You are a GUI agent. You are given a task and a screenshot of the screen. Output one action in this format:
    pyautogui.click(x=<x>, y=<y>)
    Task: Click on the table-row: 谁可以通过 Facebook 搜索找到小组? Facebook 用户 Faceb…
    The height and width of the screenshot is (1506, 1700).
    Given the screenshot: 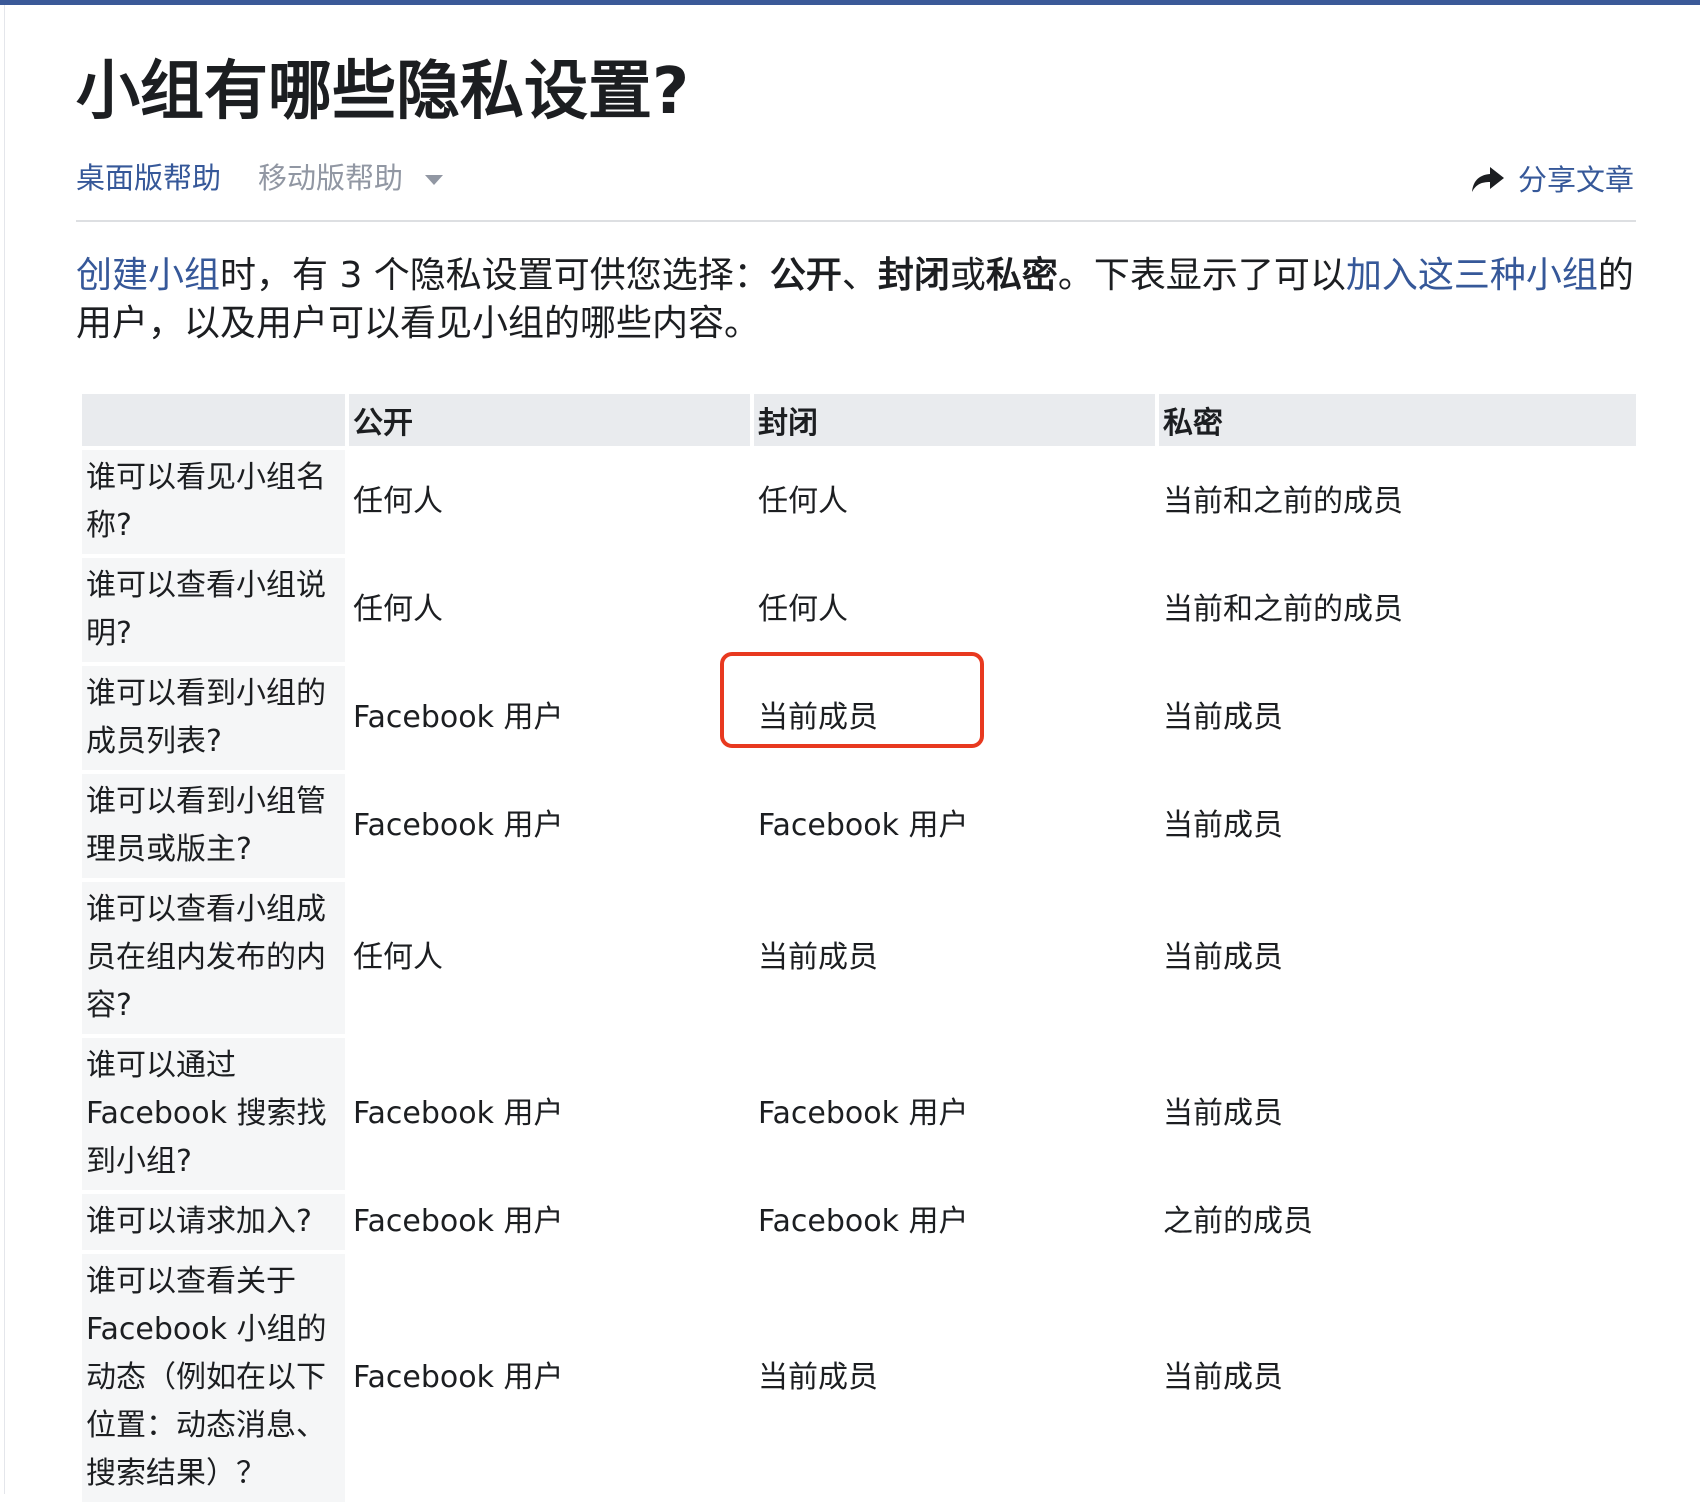 What is the action you would take?
    pyautogui.click(x=859, y=1114)
    